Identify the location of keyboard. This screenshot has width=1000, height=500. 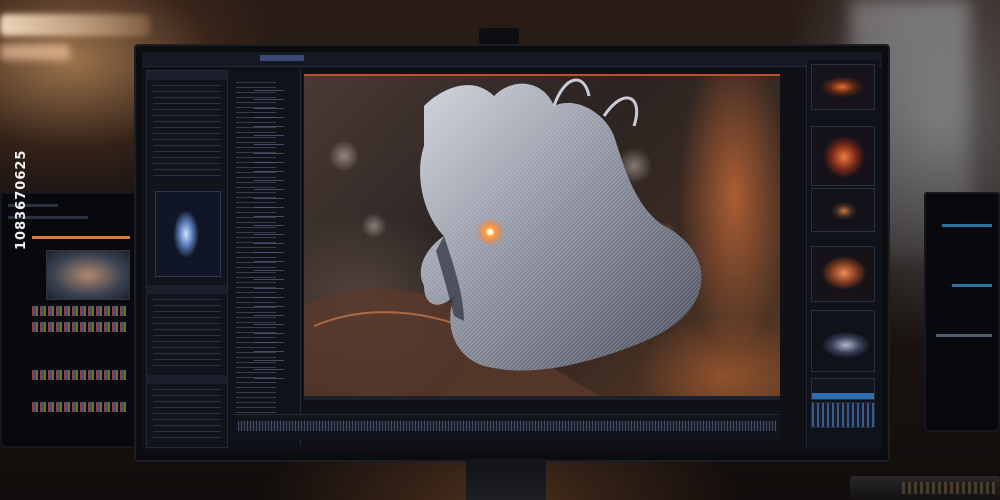
(925, 488).